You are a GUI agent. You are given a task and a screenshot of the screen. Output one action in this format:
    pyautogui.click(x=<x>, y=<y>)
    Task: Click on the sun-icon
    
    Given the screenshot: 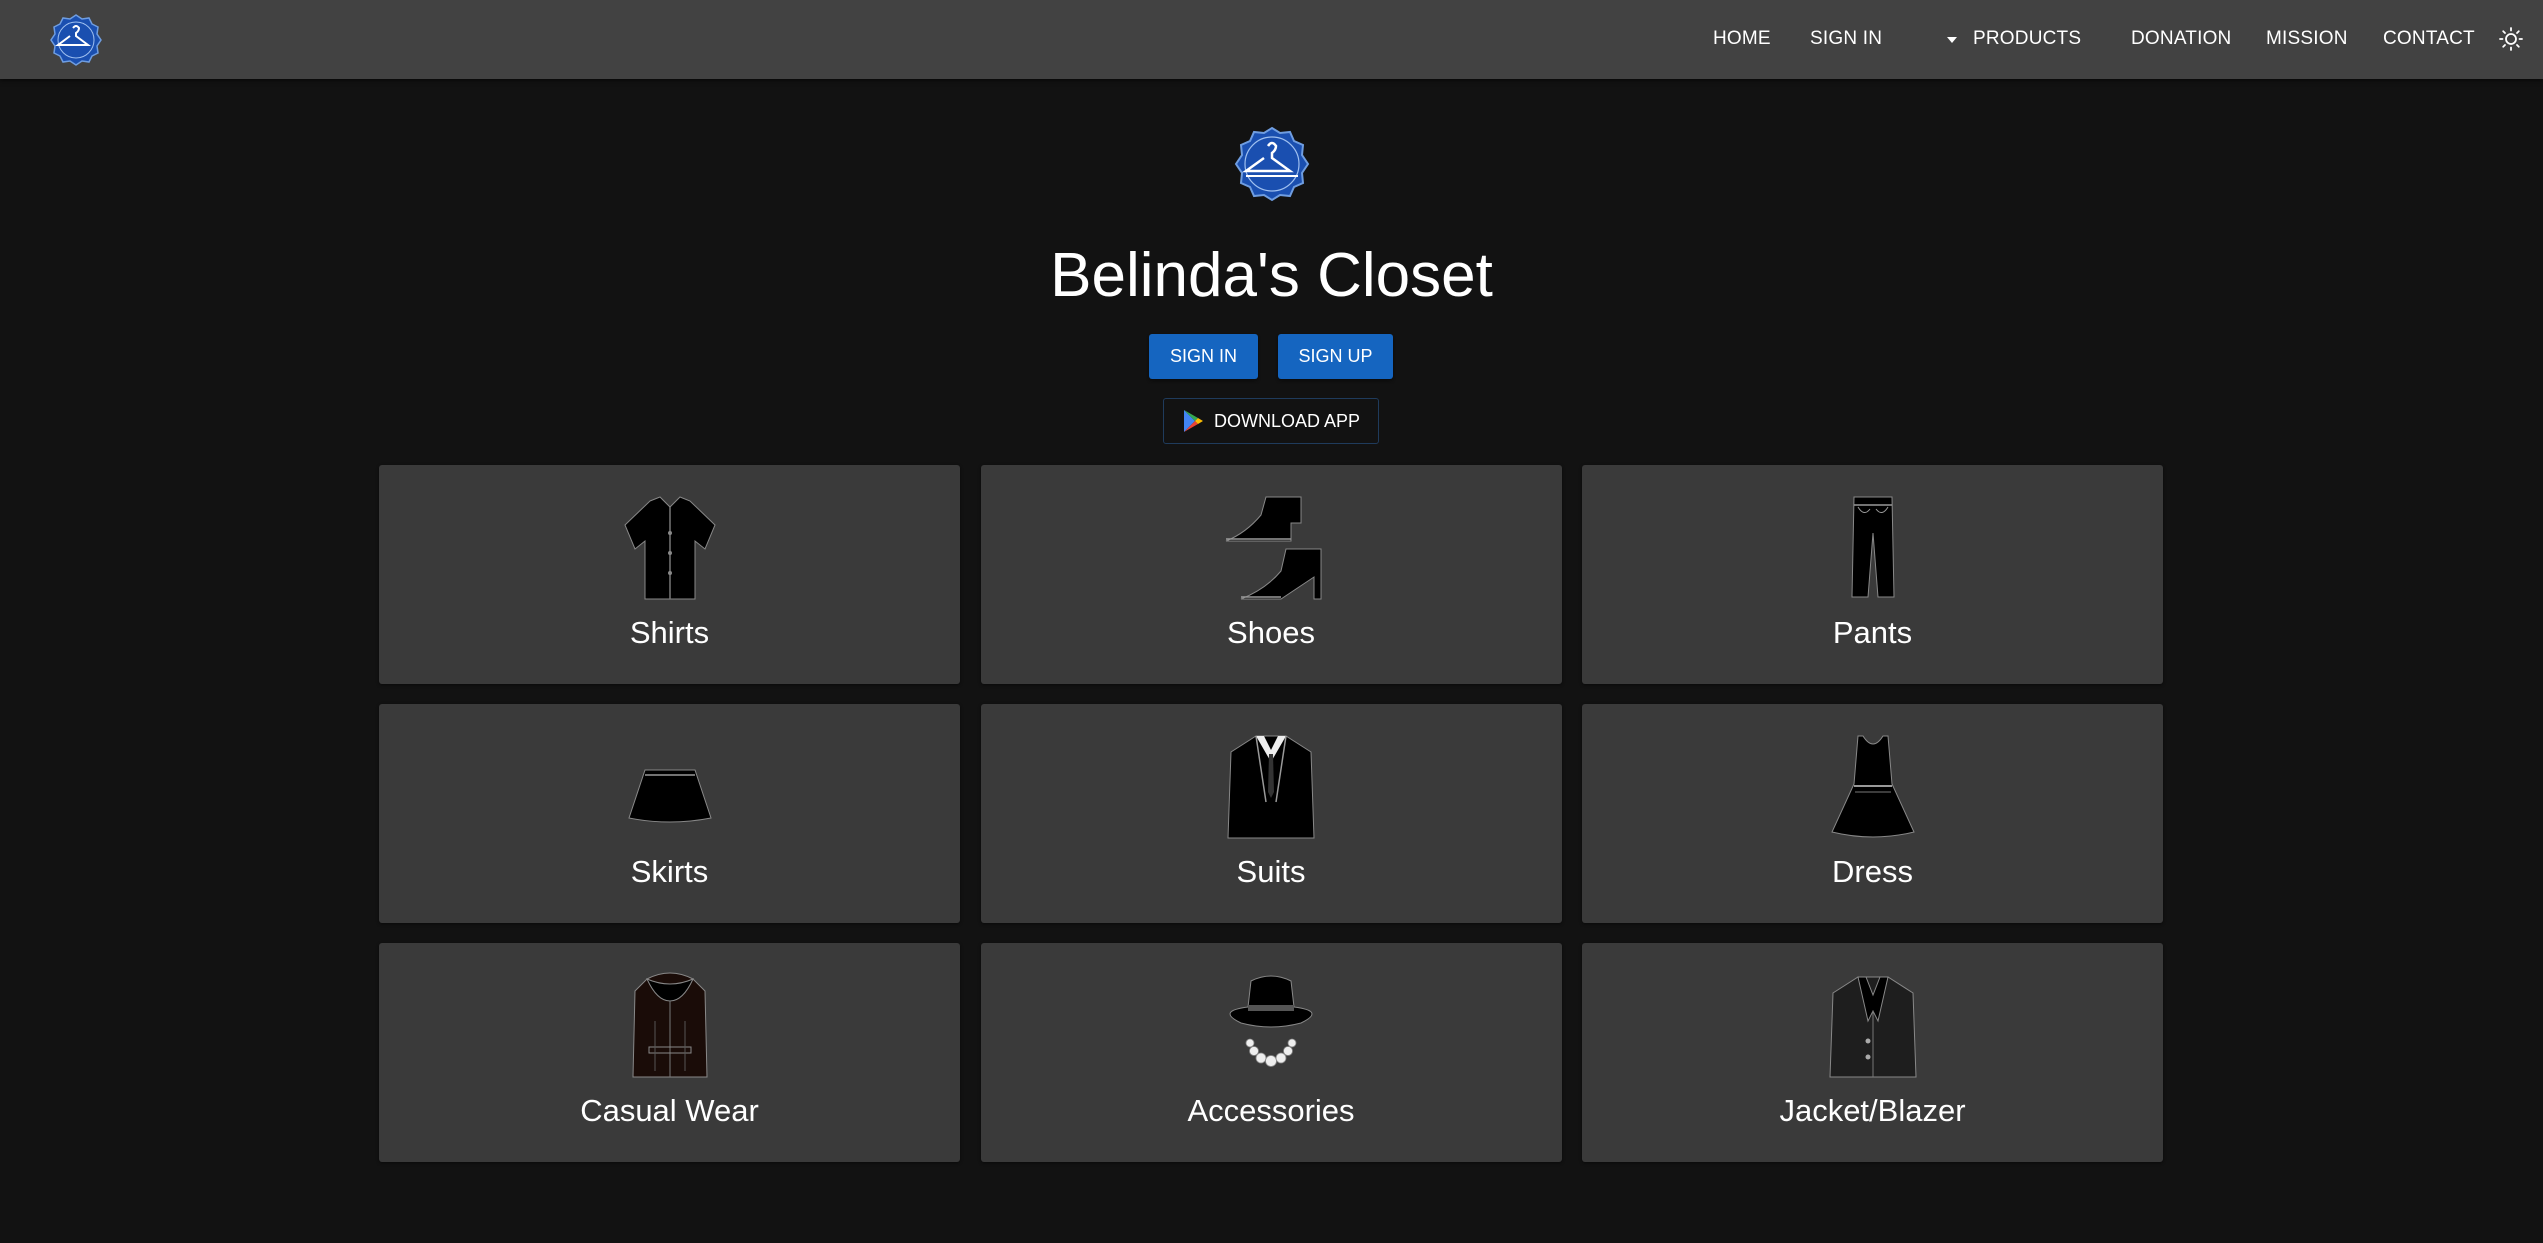 What is the action you would take?
    pyautogui.click(x=2511, y=39)
    